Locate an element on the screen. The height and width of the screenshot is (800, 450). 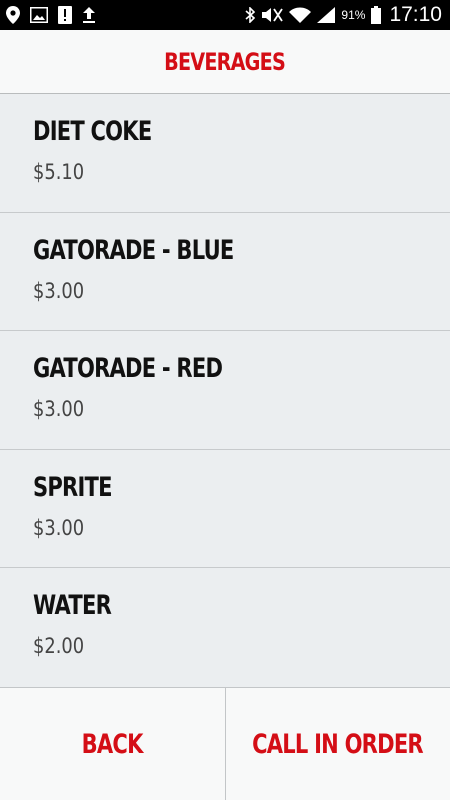
item-price: $5.10 is located at coordinates (59, 172).